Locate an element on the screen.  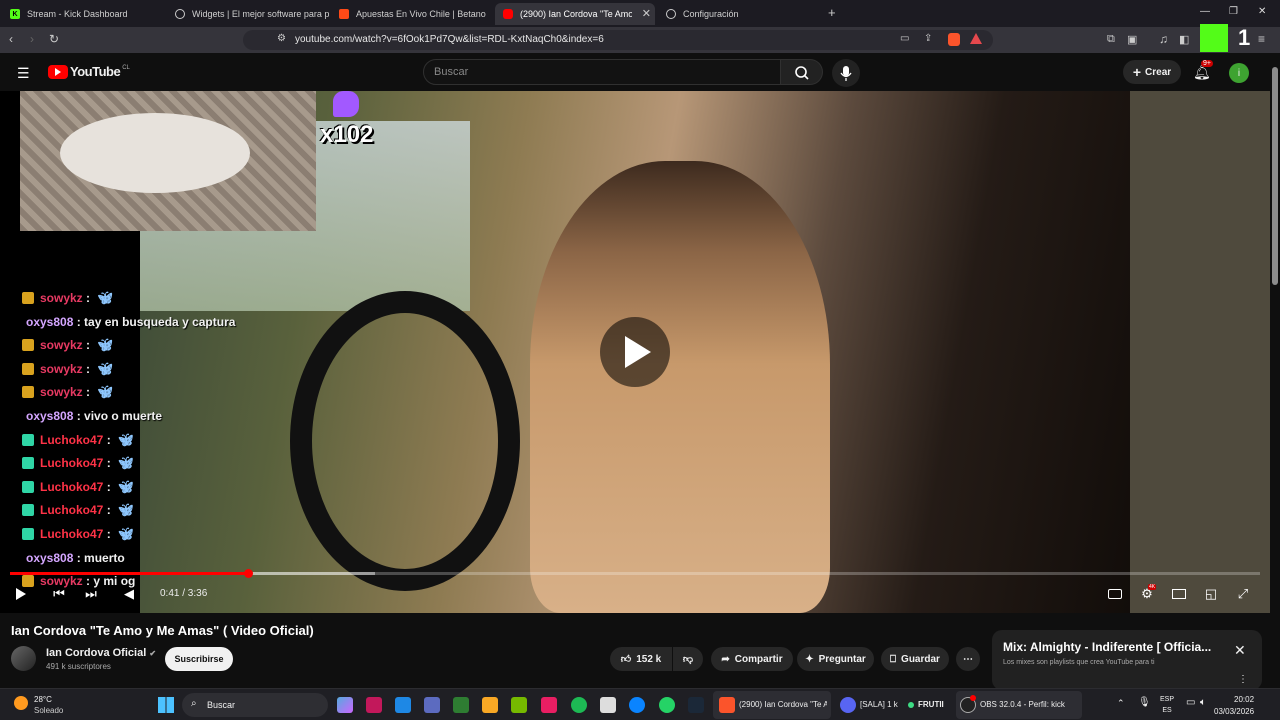
theater-mode-button is located at coordinates (1179, 594).